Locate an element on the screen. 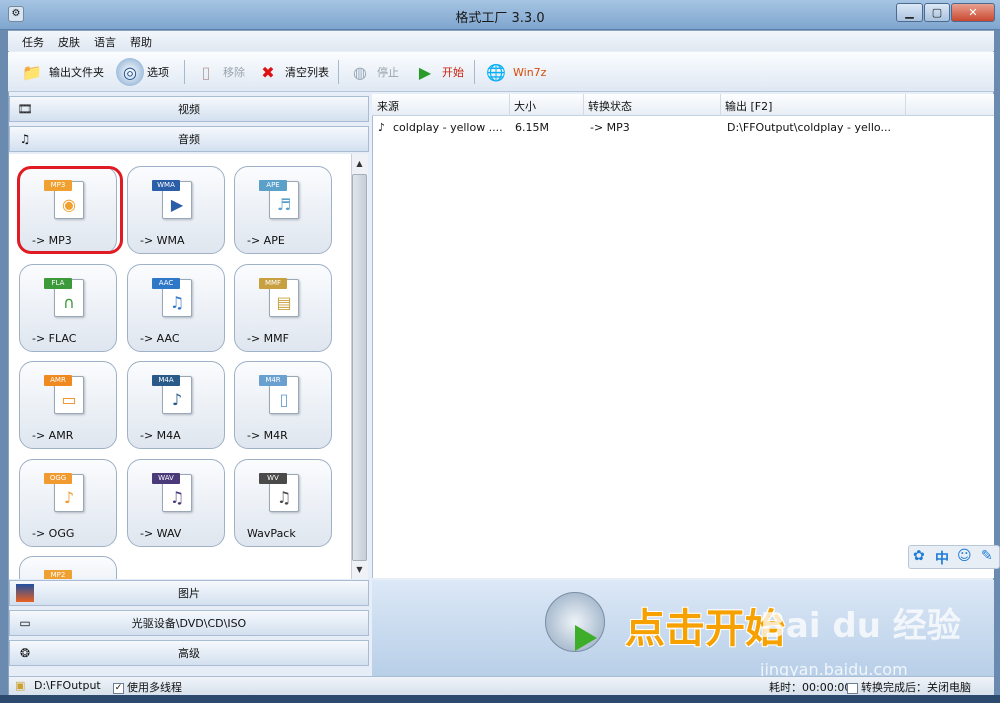 The height and width of the screenshot is (703, 1000). column-output: 输出 [F2] is located at coordinates (748, 106).